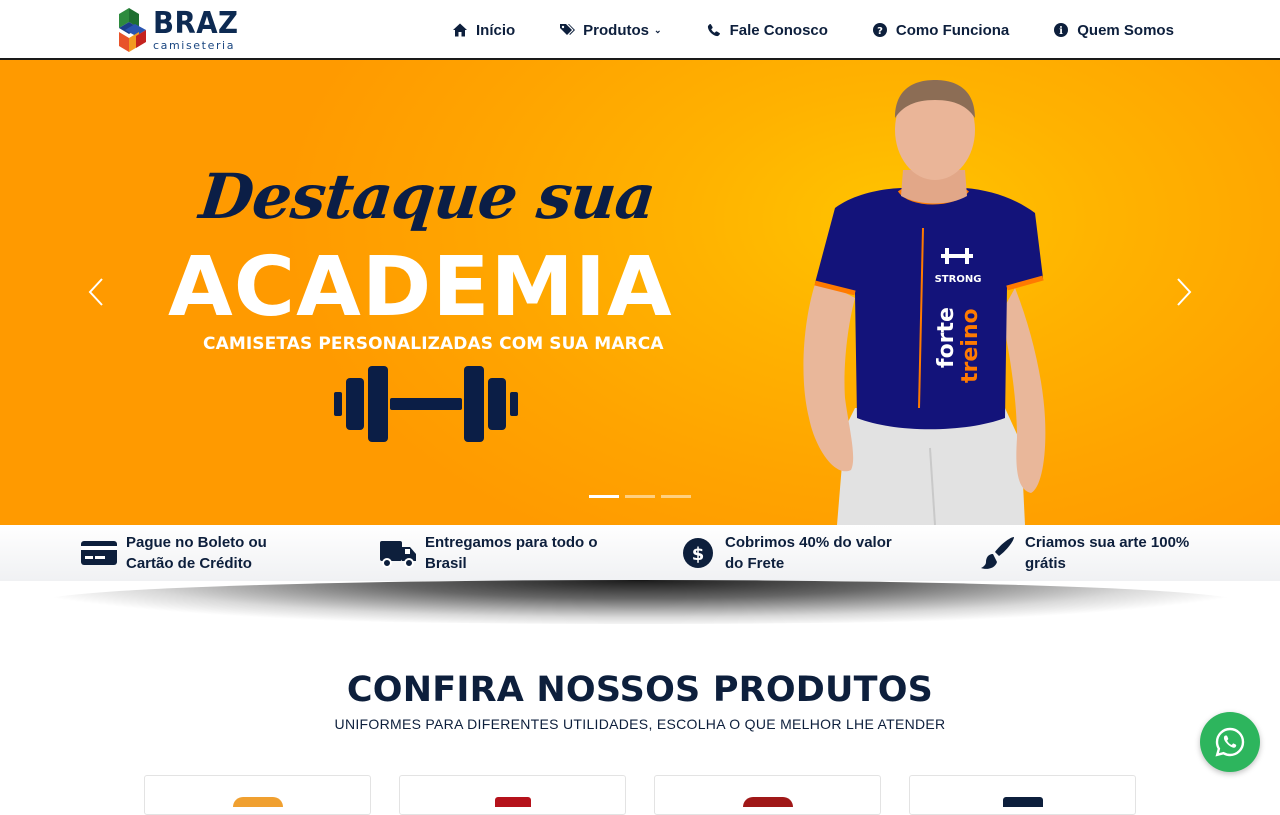 The width and height of the screenshot is (1280, 815). Describe the element at coordinates (755, 563) in the screenshot. I see `feature-line: do Frete` at that location.